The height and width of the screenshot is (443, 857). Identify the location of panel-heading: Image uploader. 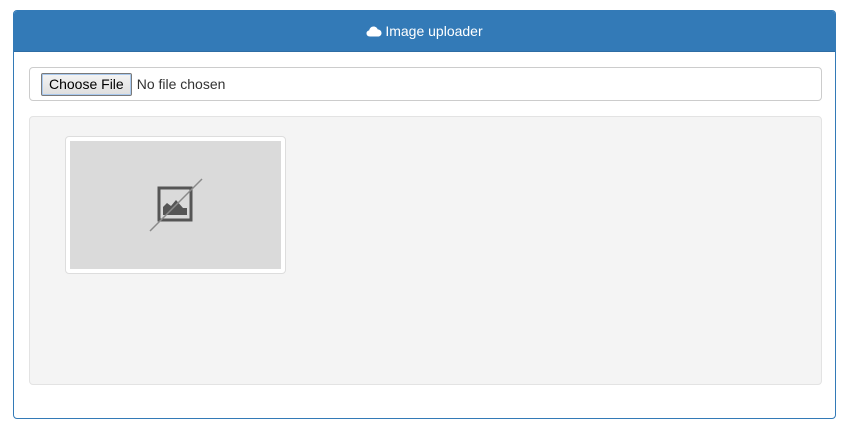
(424, 31).